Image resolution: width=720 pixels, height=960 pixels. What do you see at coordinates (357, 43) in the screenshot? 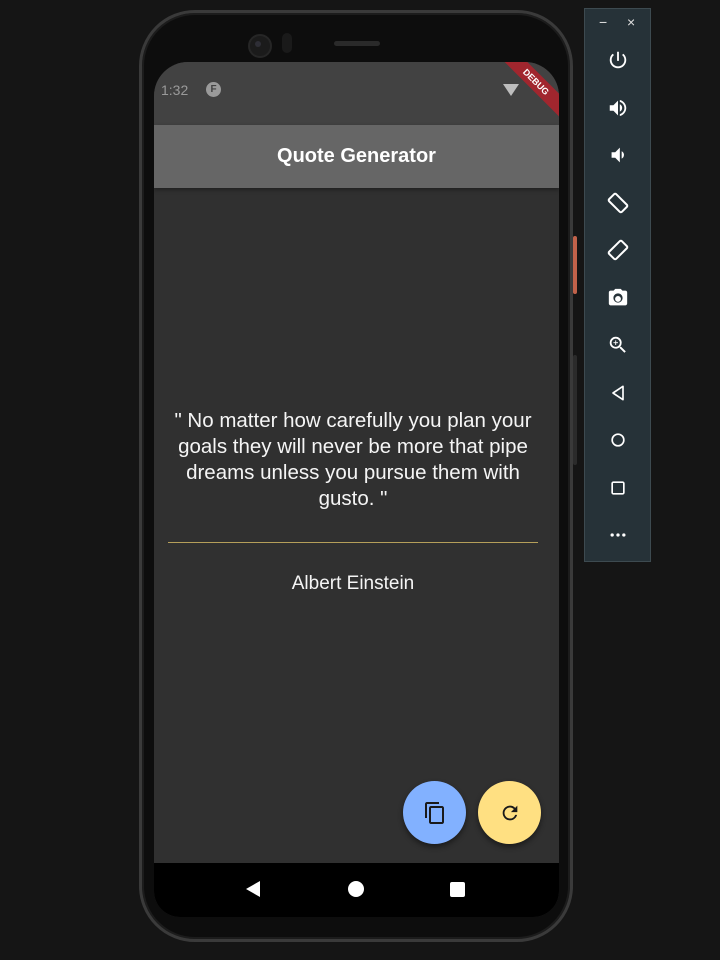
I see `earpiece-speaker` at bounding box center [357, 43].